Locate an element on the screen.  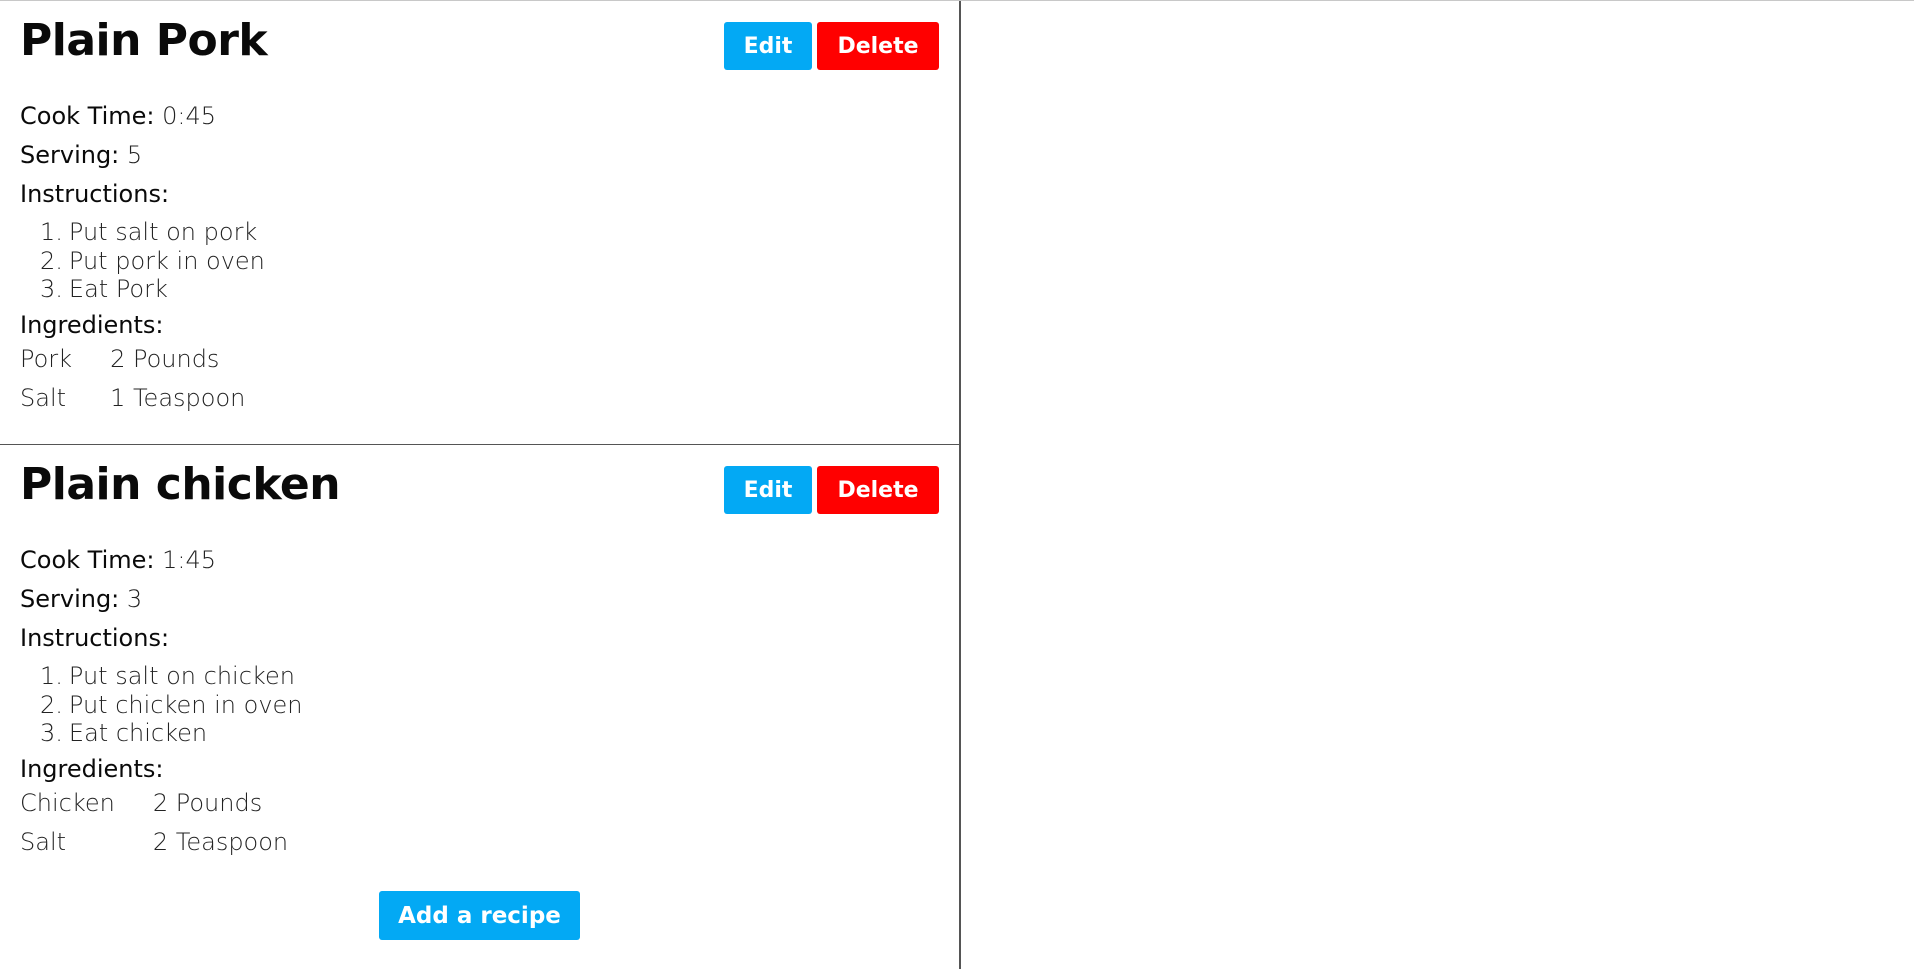
ingredients-table: Chicken 2 Pounds Salt 2 Teaspoon is located at coordinates (154, 823).